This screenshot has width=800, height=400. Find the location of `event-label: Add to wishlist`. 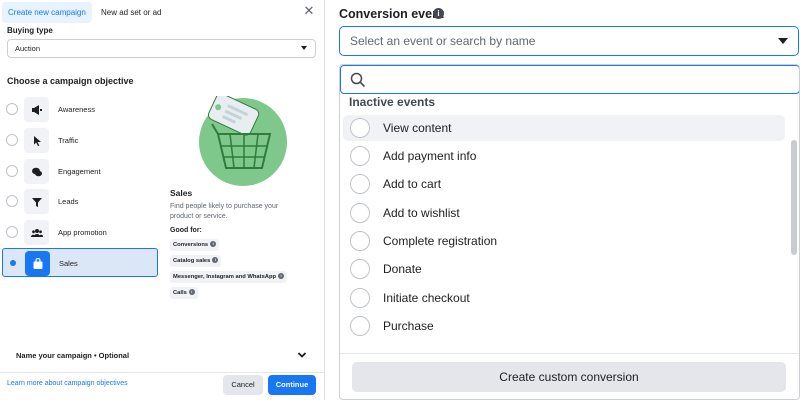

event-label: Add to wishlist is located at coordinates (421, 213).